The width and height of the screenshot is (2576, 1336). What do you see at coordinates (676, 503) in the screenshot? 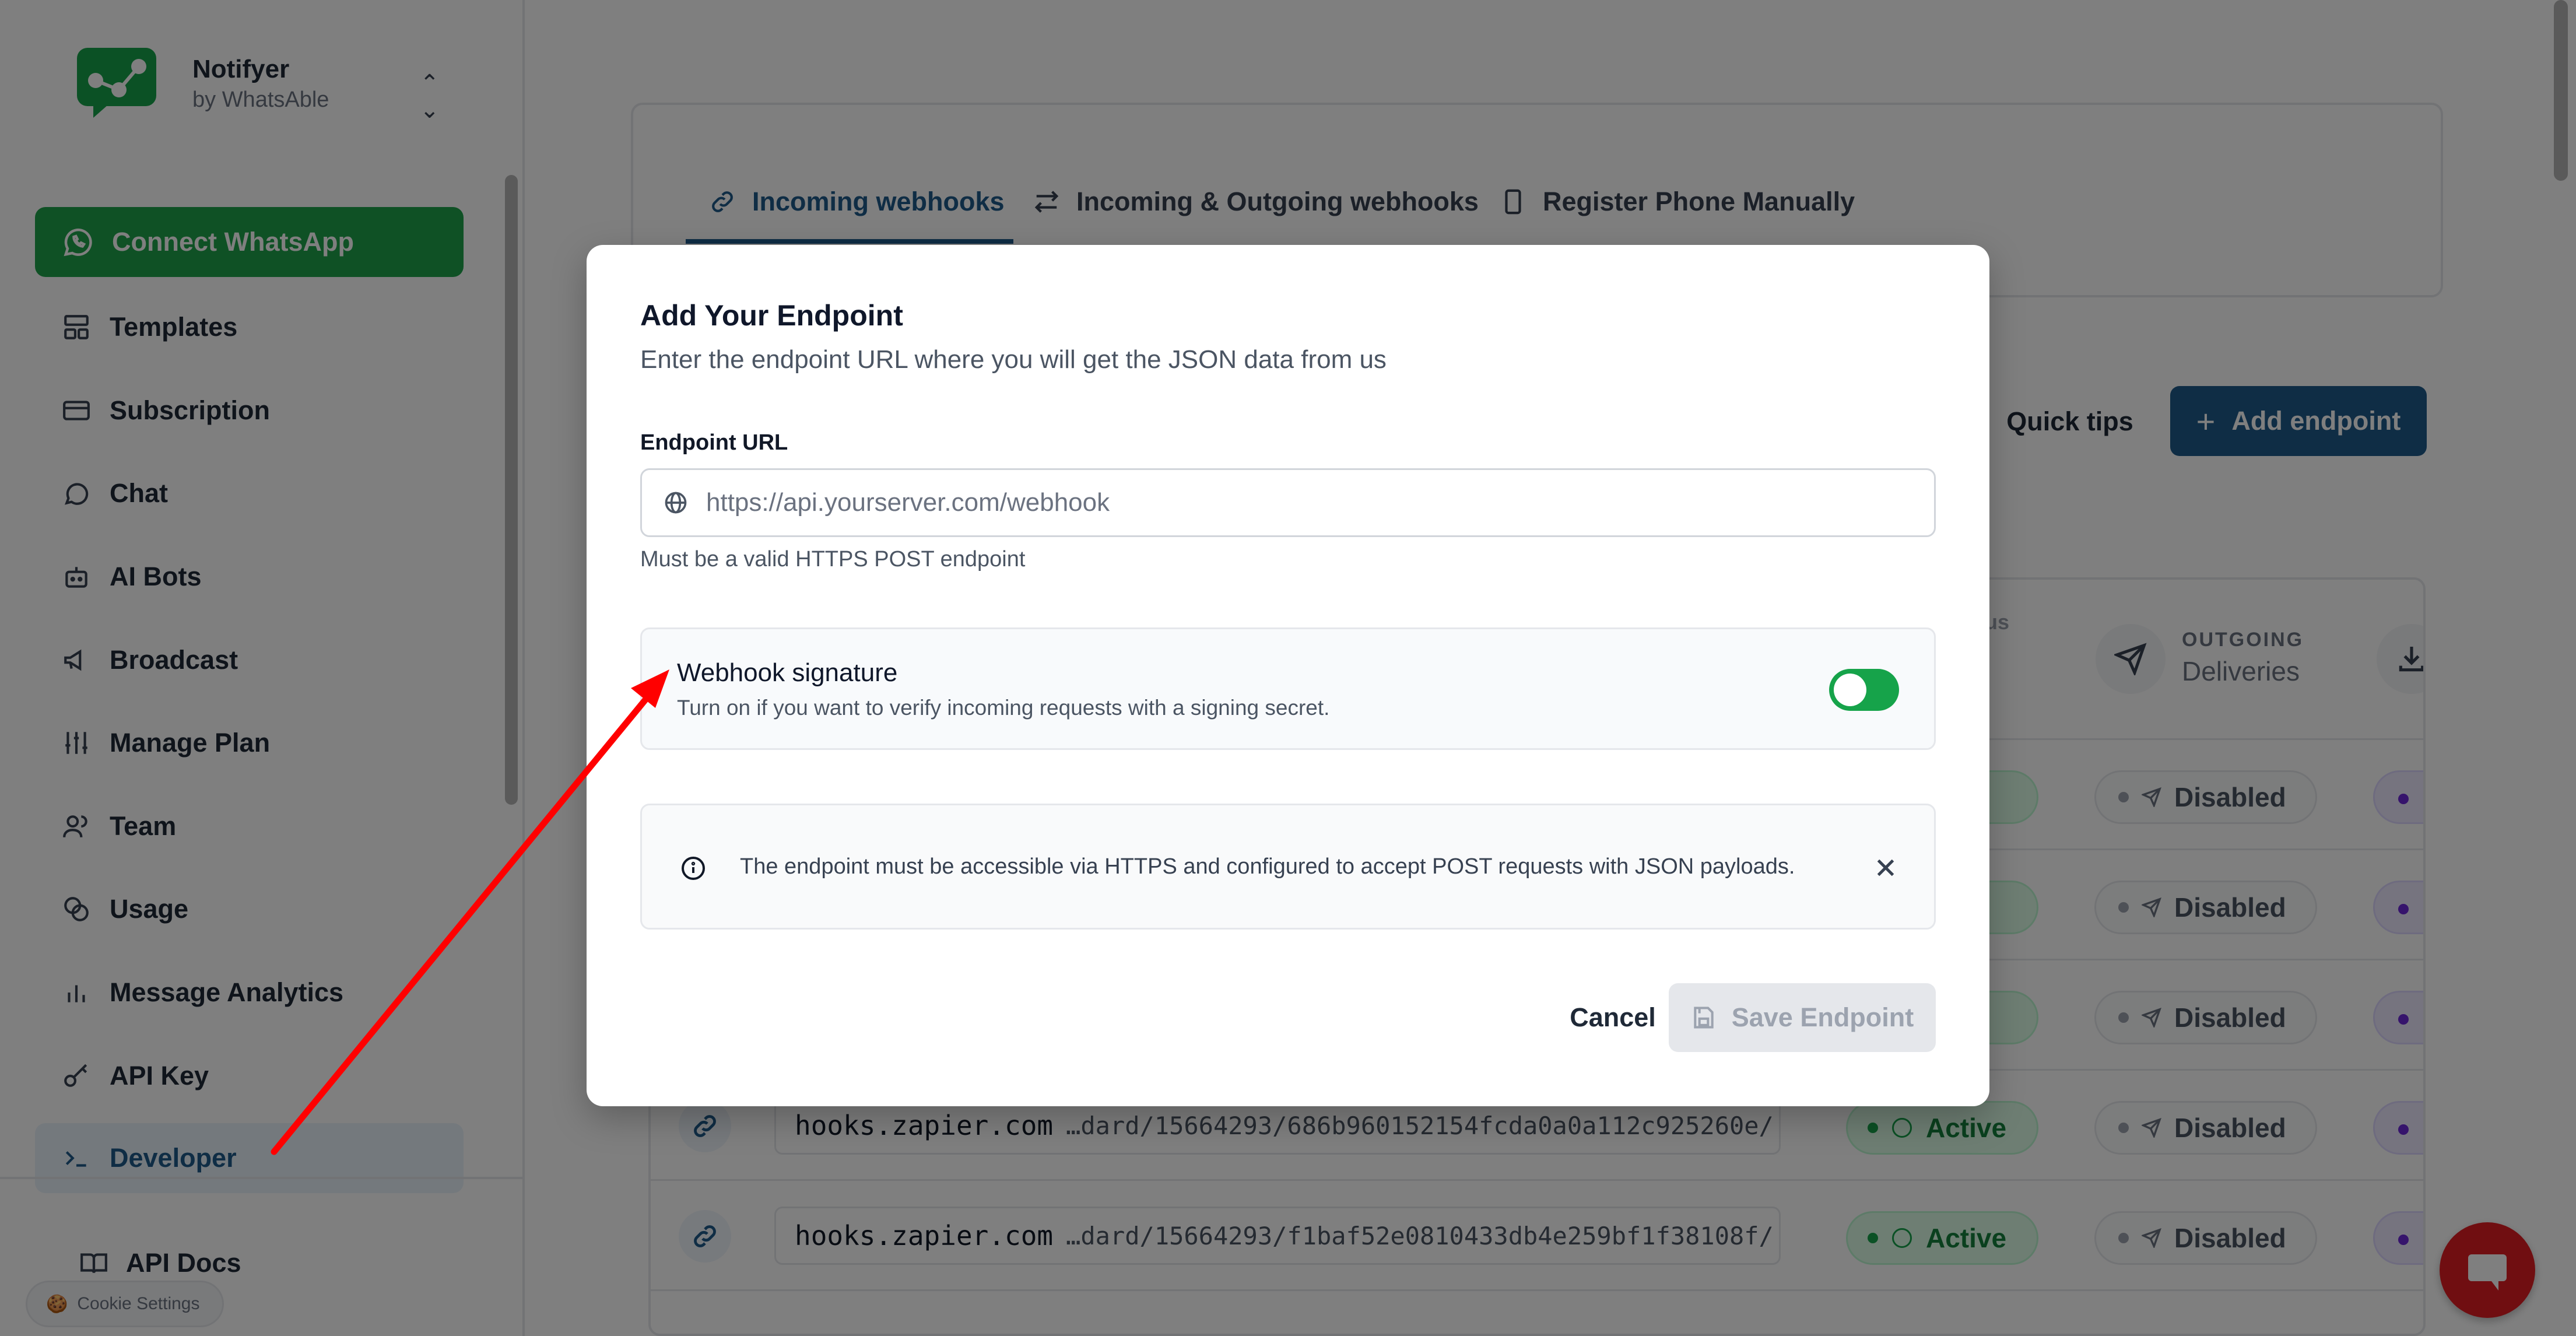
I see `globe-icon` at bounding box center [676, 503].